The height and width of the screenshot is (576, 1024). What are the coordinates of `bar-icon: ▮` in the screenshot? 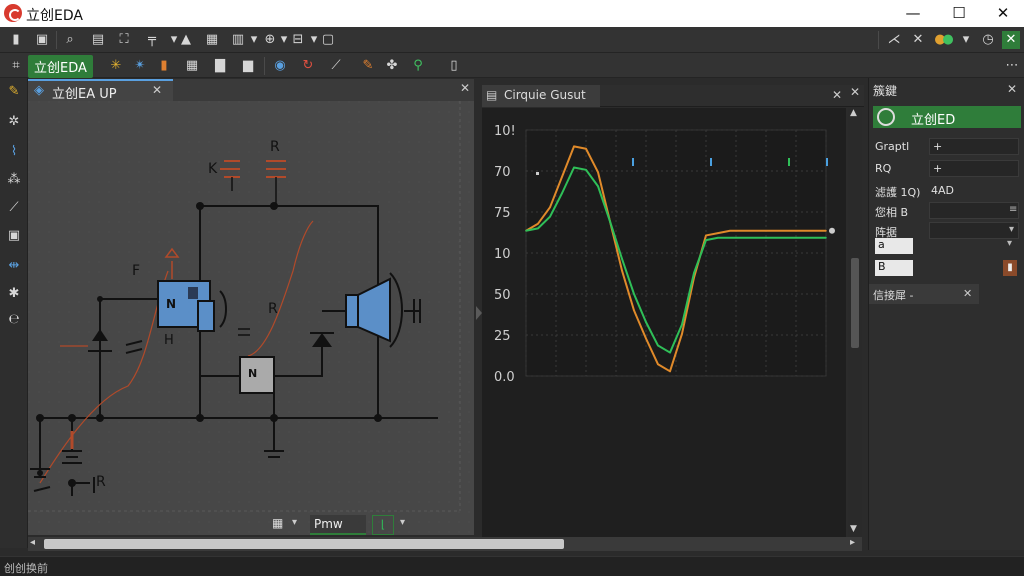 It's located at (164, 66).